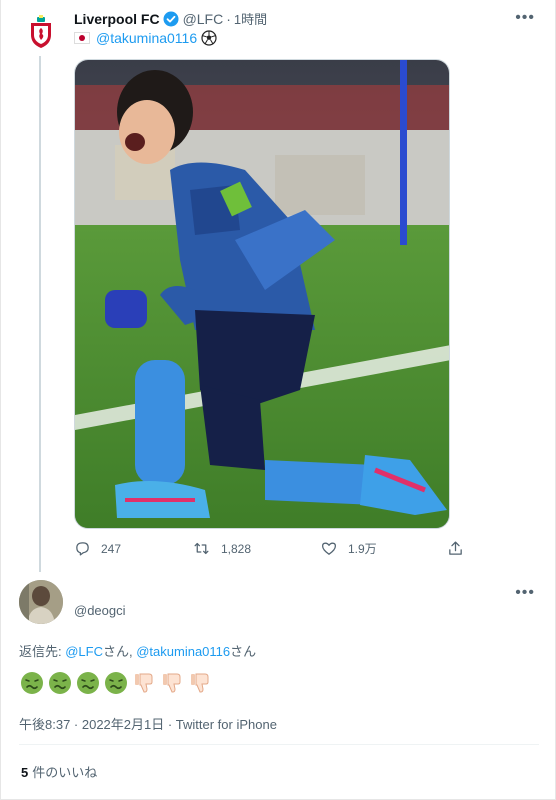 The image size is (556, 800). What do you see at coordinates (148, 723) in the screenshot?
I see `reply-timestamp: 午後8:37 · 2022年2月1日 · Twitter for iPhone` at bounding box center [148, 723].